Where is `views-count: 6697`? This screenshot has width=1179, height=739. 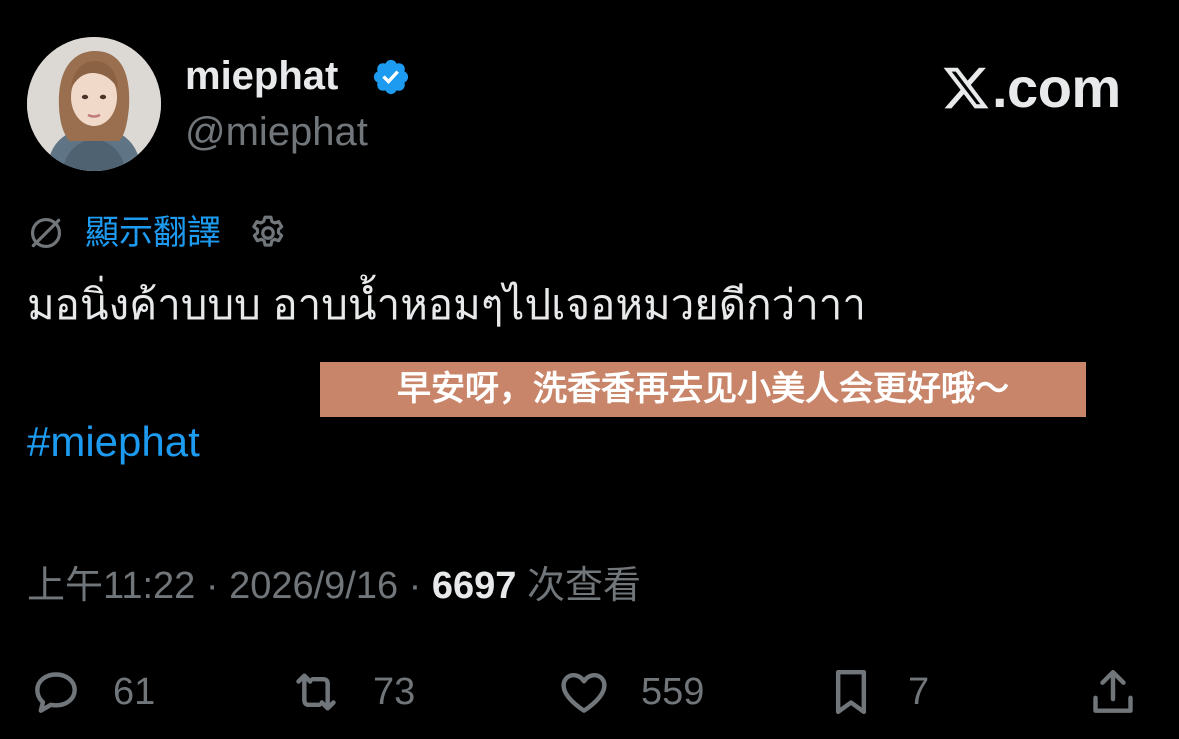
views-count: 6697 is located at coordinates (474, 586).